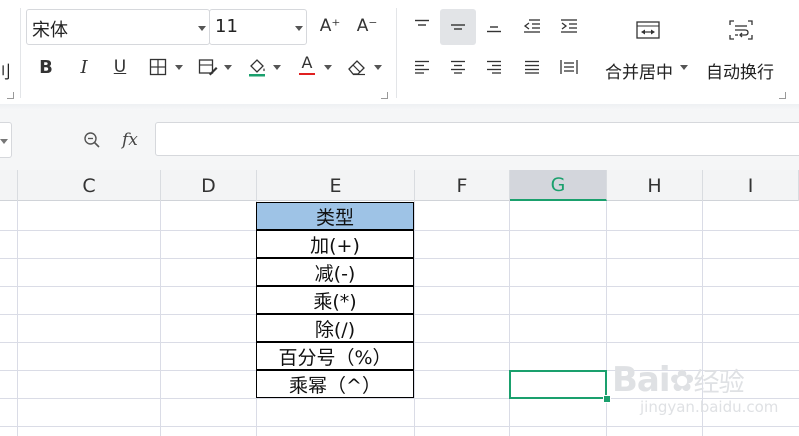 Image resolution: width=799 pixels, height=436 pixels. I want to click on merge-cells-icon, so click(648, 30).